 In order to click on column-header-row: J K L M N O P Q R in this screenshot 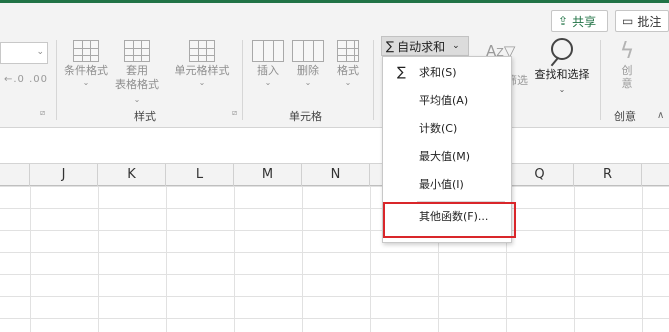, I will do `click(334, 175)`.